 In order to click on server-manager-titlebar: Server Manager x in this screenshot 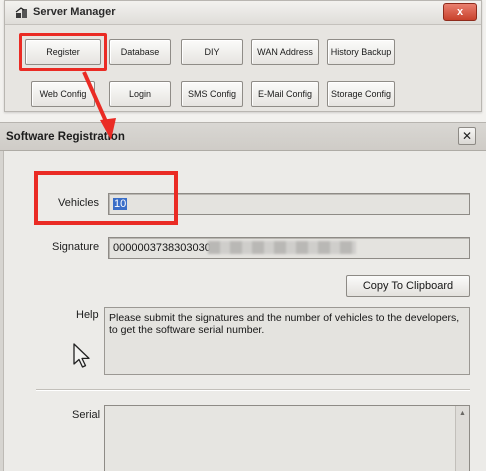, I will do `click(243, 13)`.